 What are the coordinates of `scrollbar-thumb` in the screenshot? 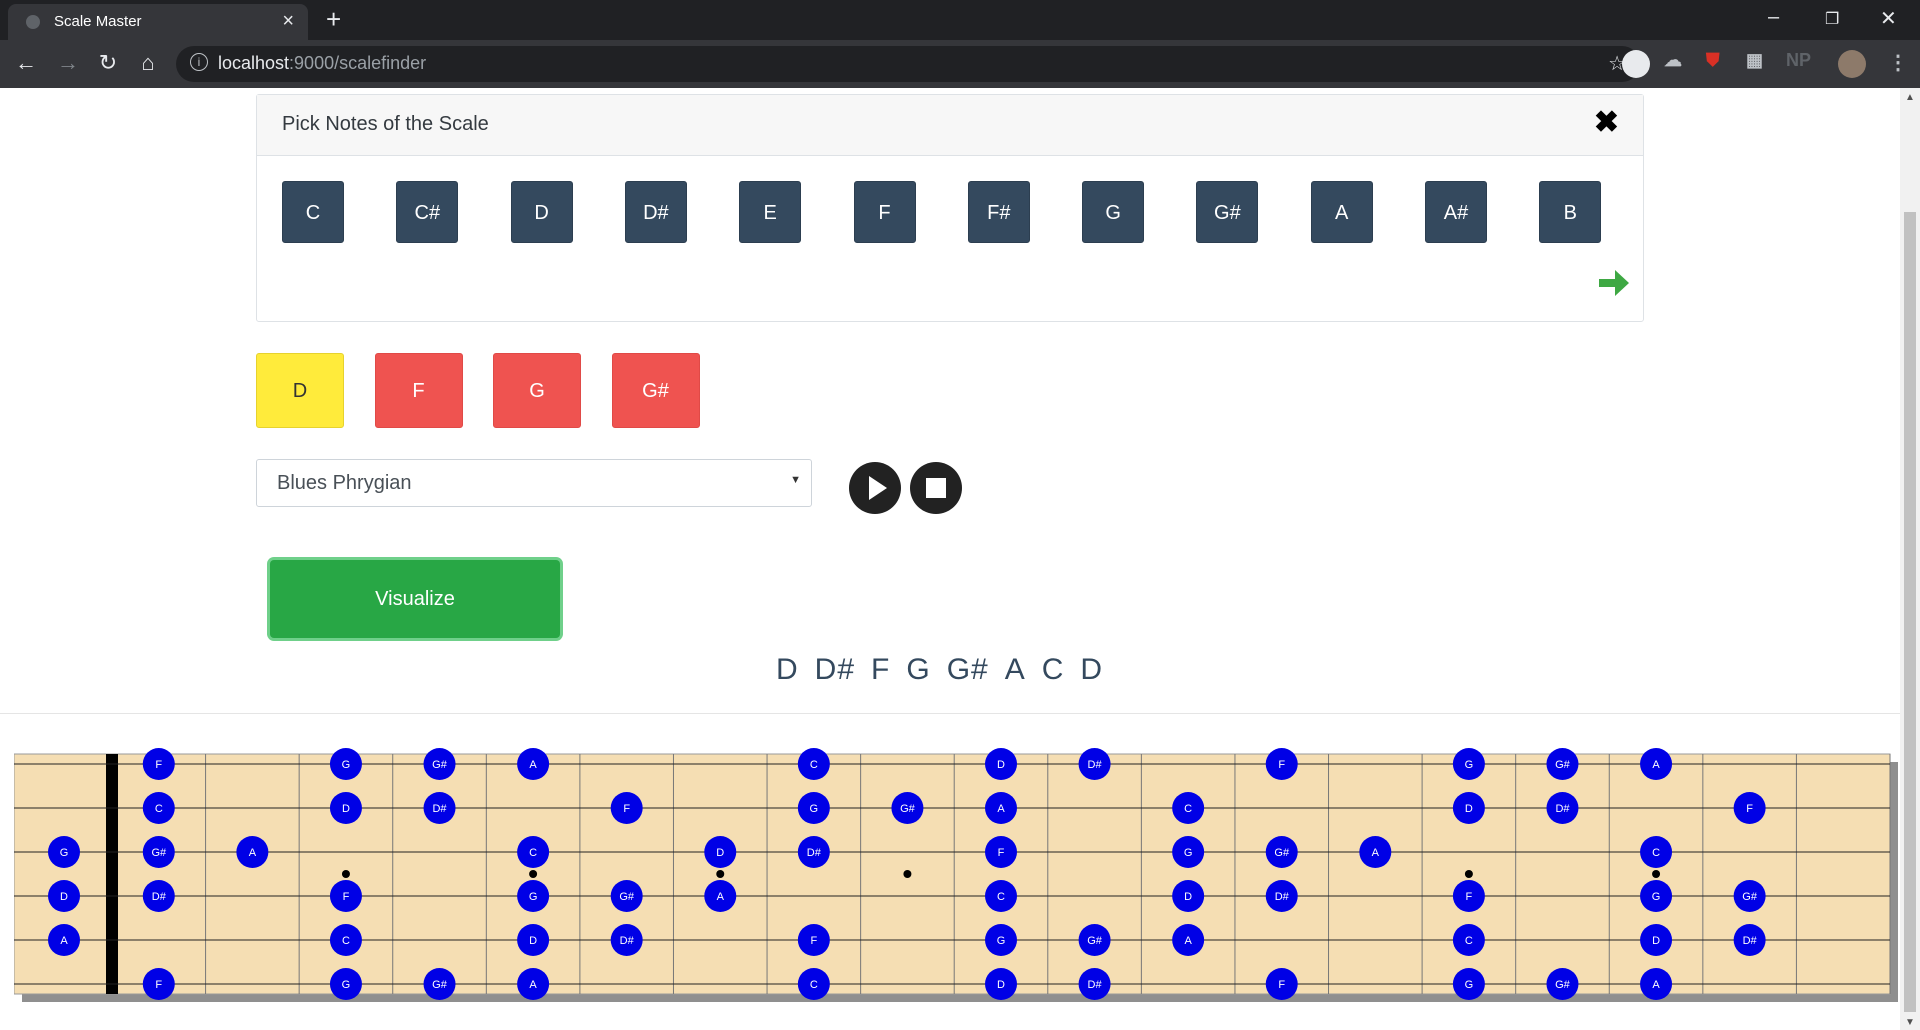 It's located at (1910, 612).